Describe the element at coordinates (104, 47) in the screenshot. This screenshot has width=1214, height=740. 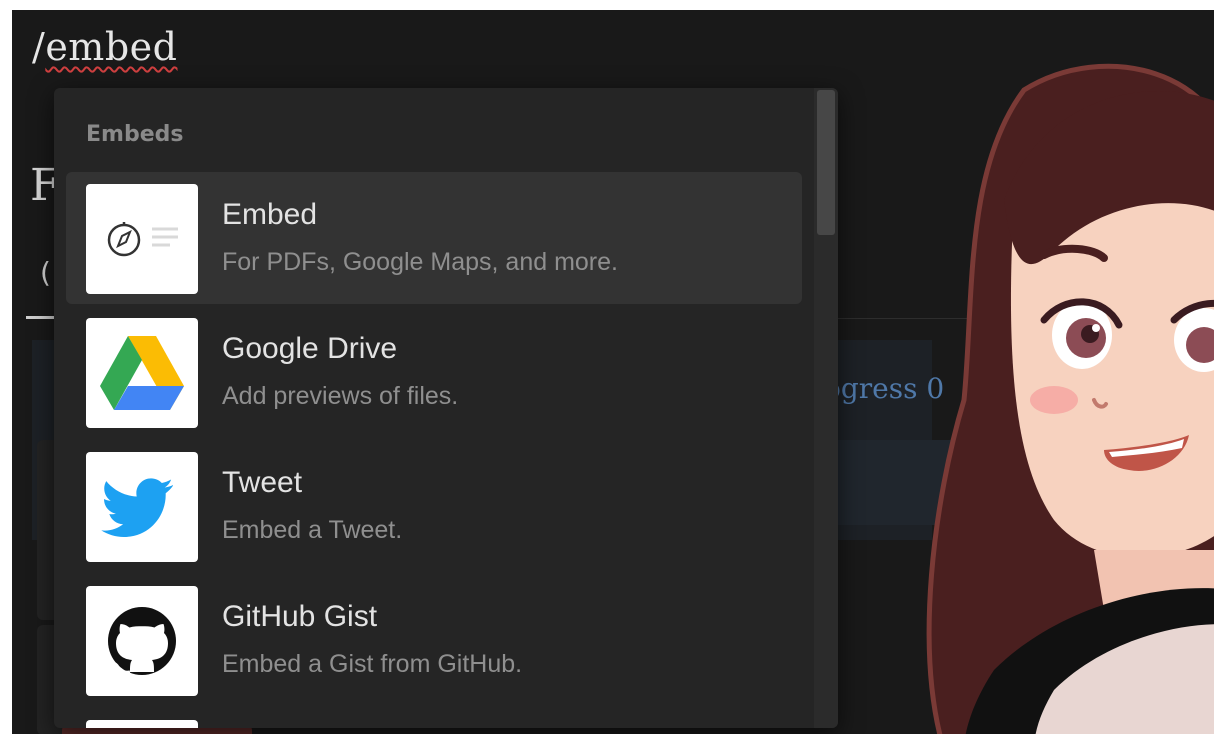
I see `editor-slash-command: /embed` at that location.